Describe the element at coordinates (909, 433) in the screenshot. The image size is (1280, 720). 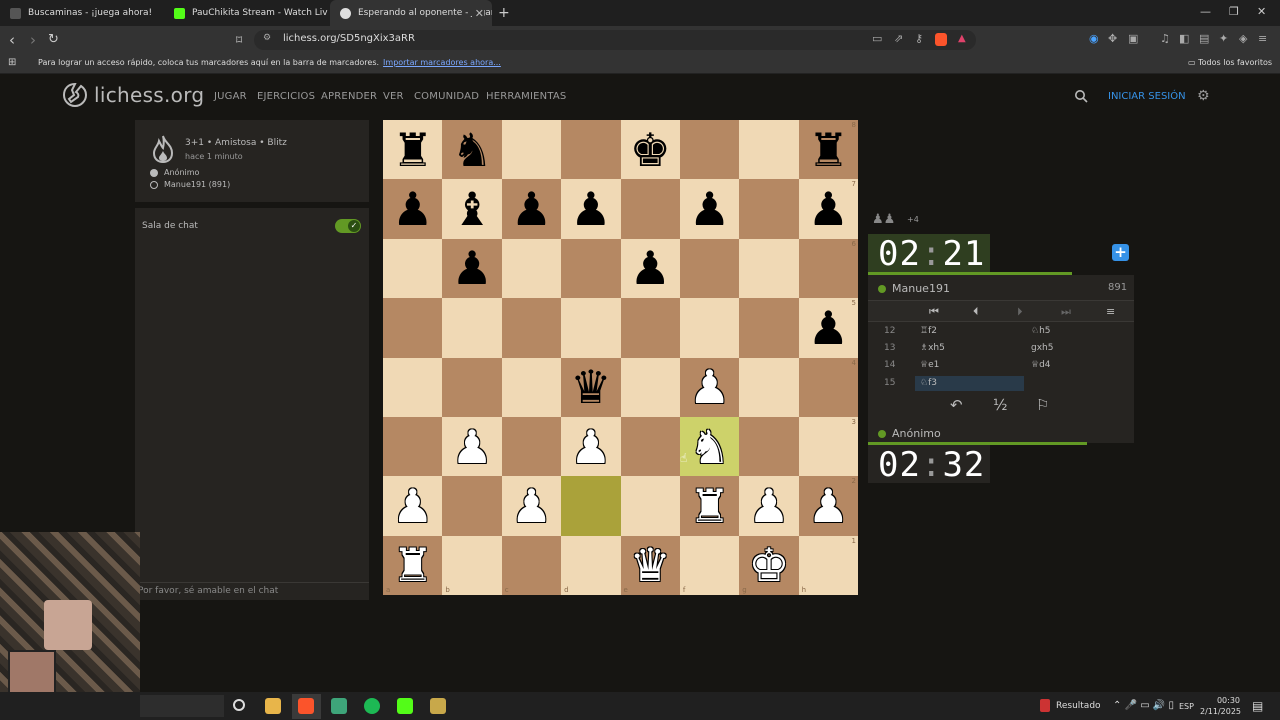
I see `my-name: Anónimo` at that location.